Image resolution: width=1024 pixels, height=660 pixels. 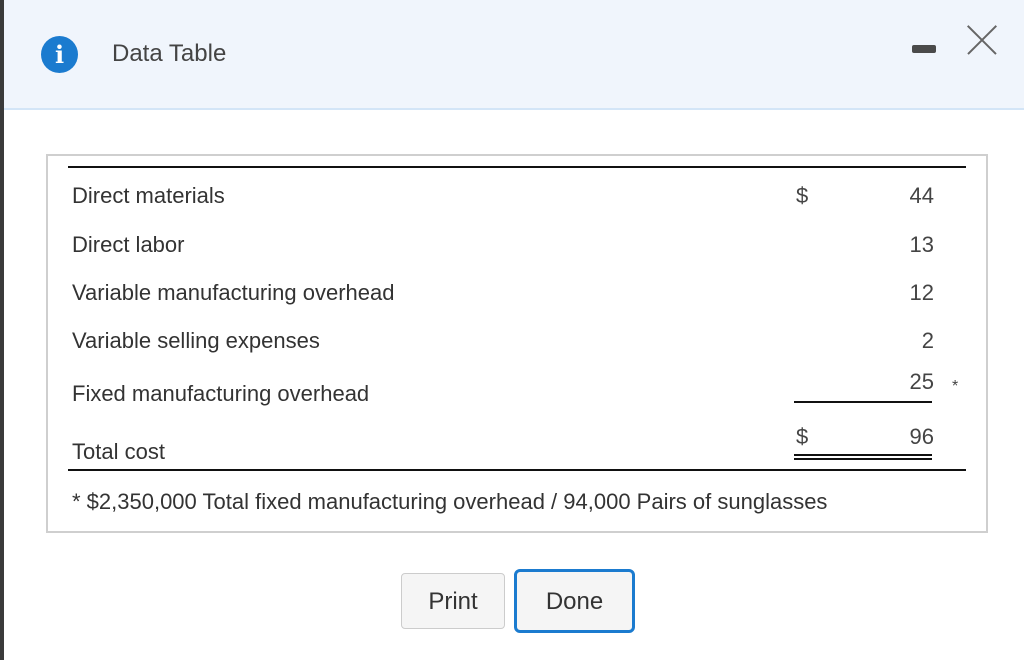 What do you see at coordinates (118, 451) in the screenshot?
I see `total-label: Total cost` at bounding box center [118, 451].